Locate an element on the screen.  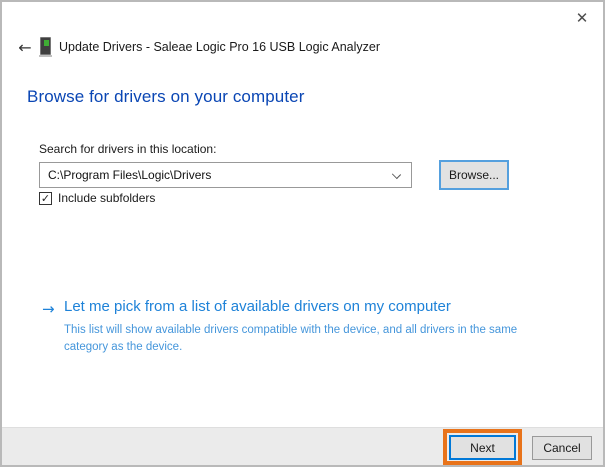
next-button: Next is located at coordinates (482, 447).